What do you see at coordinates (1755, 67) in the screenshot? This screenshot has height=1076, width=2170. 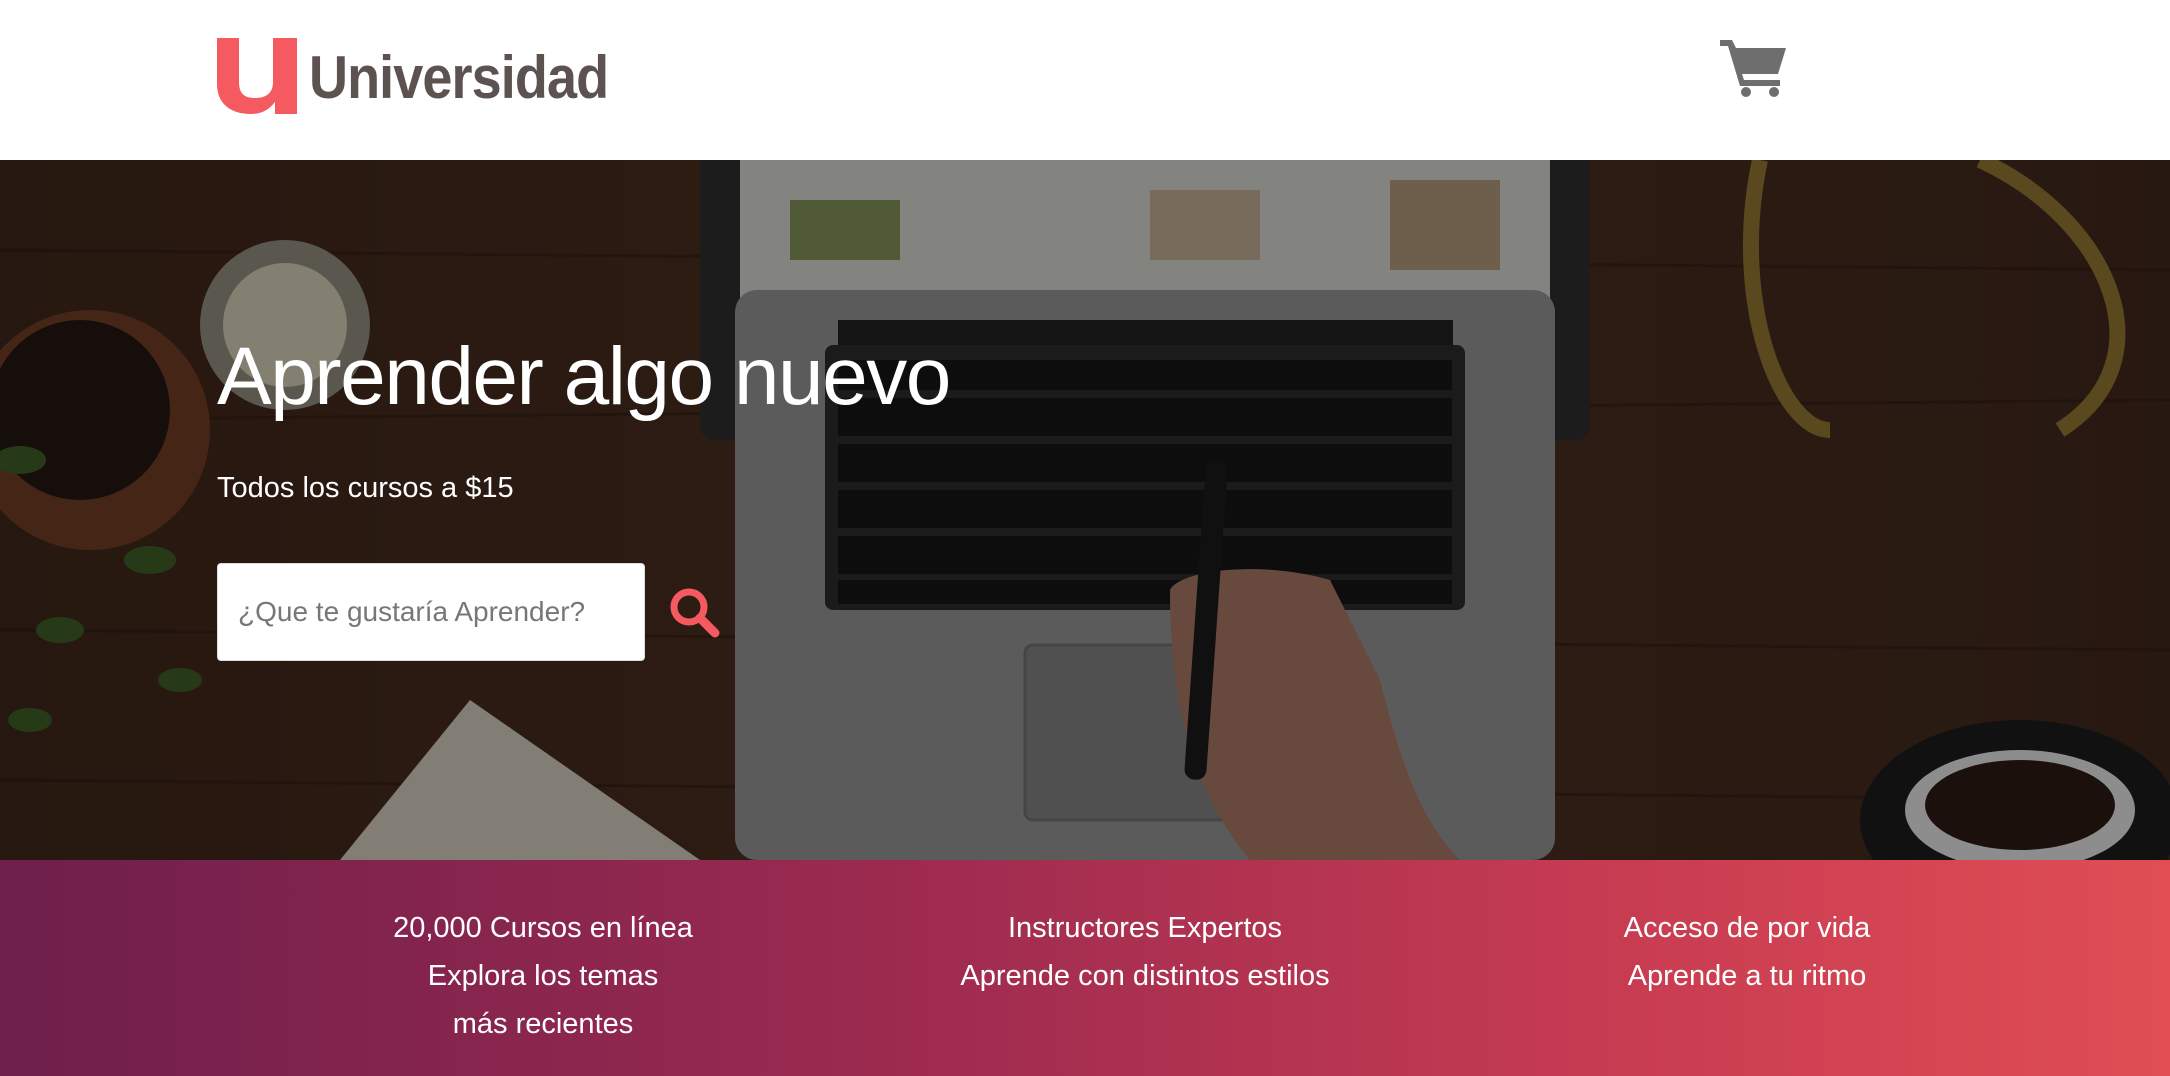 I see `shopping-cart-icon` at bounding box center [1755, 67].